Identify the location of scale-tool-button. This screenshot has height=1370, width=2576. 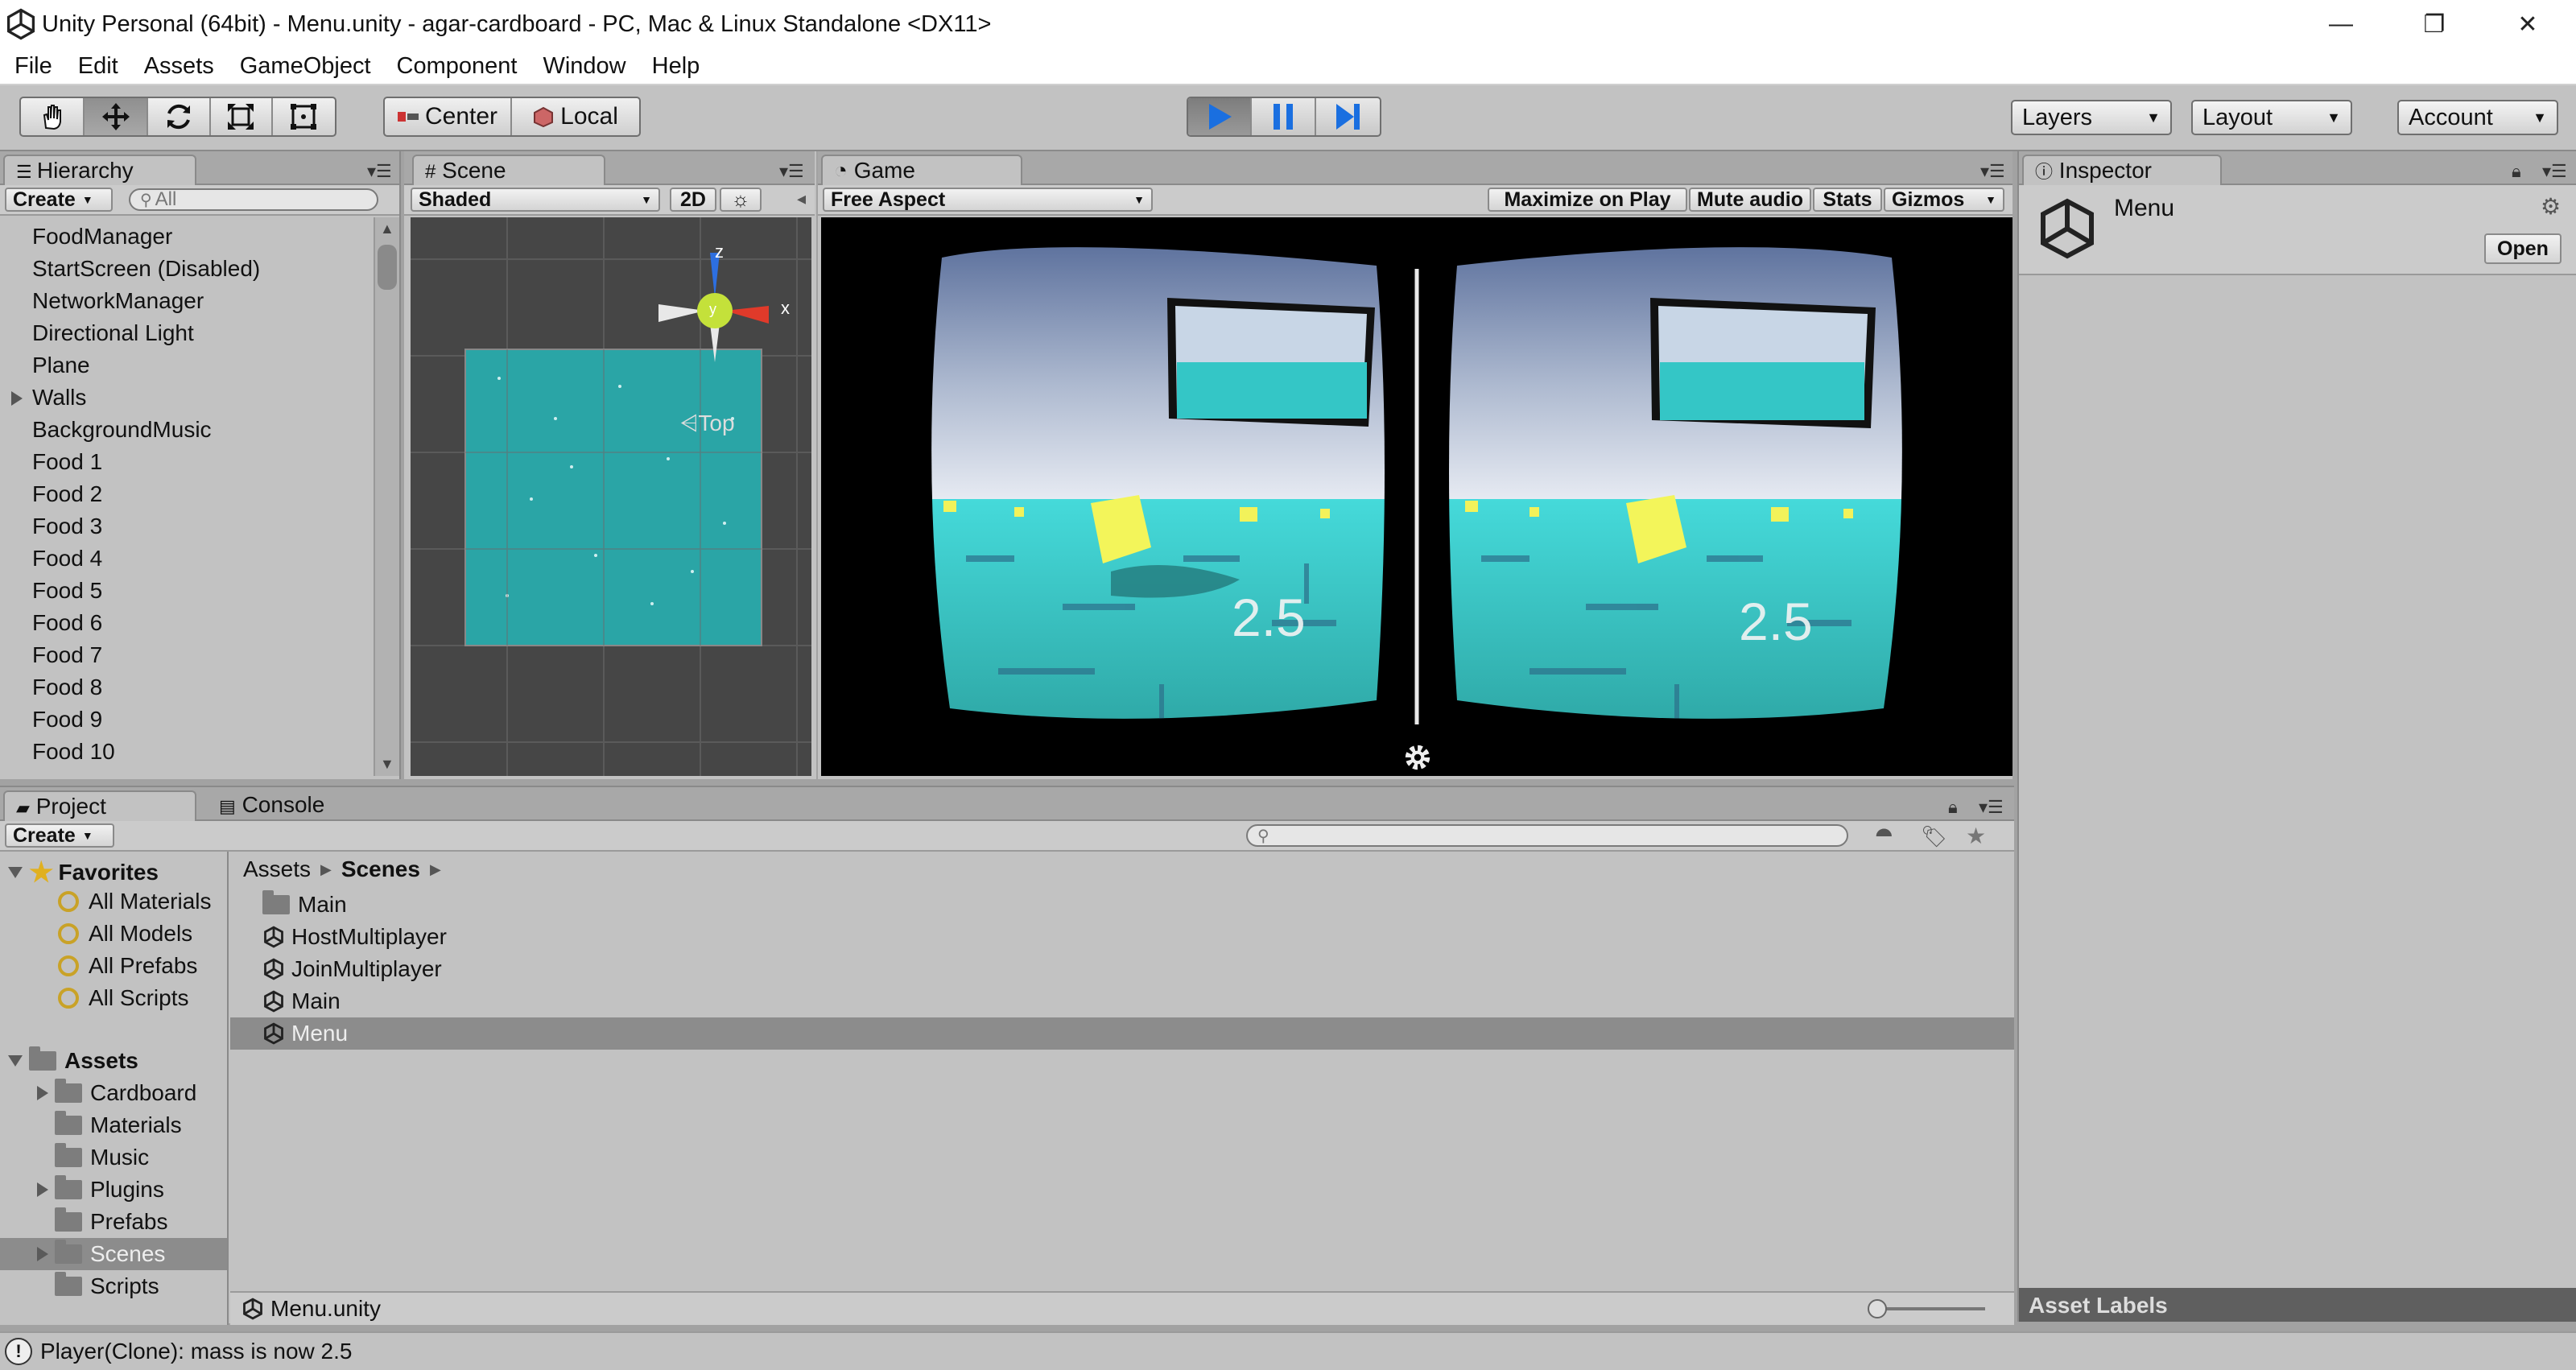
(242, 117).